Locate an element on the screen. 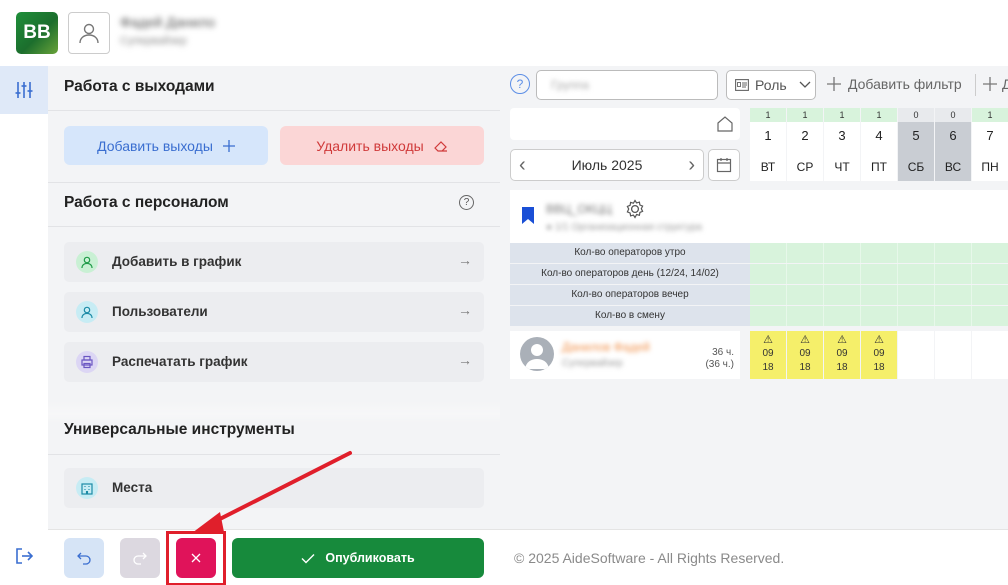 Image resolution: width=1008 pixels, height=585 pixels. check-icon is located at coordinates (308, 558).